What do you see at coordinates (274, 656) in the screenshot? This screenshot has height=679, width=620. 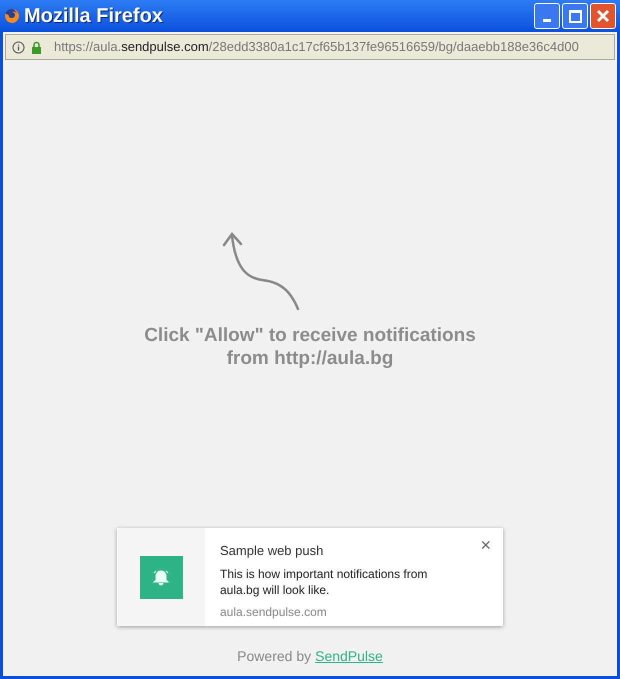 I see `powered-by-text: Powered by` at bounding box center [274, 656].